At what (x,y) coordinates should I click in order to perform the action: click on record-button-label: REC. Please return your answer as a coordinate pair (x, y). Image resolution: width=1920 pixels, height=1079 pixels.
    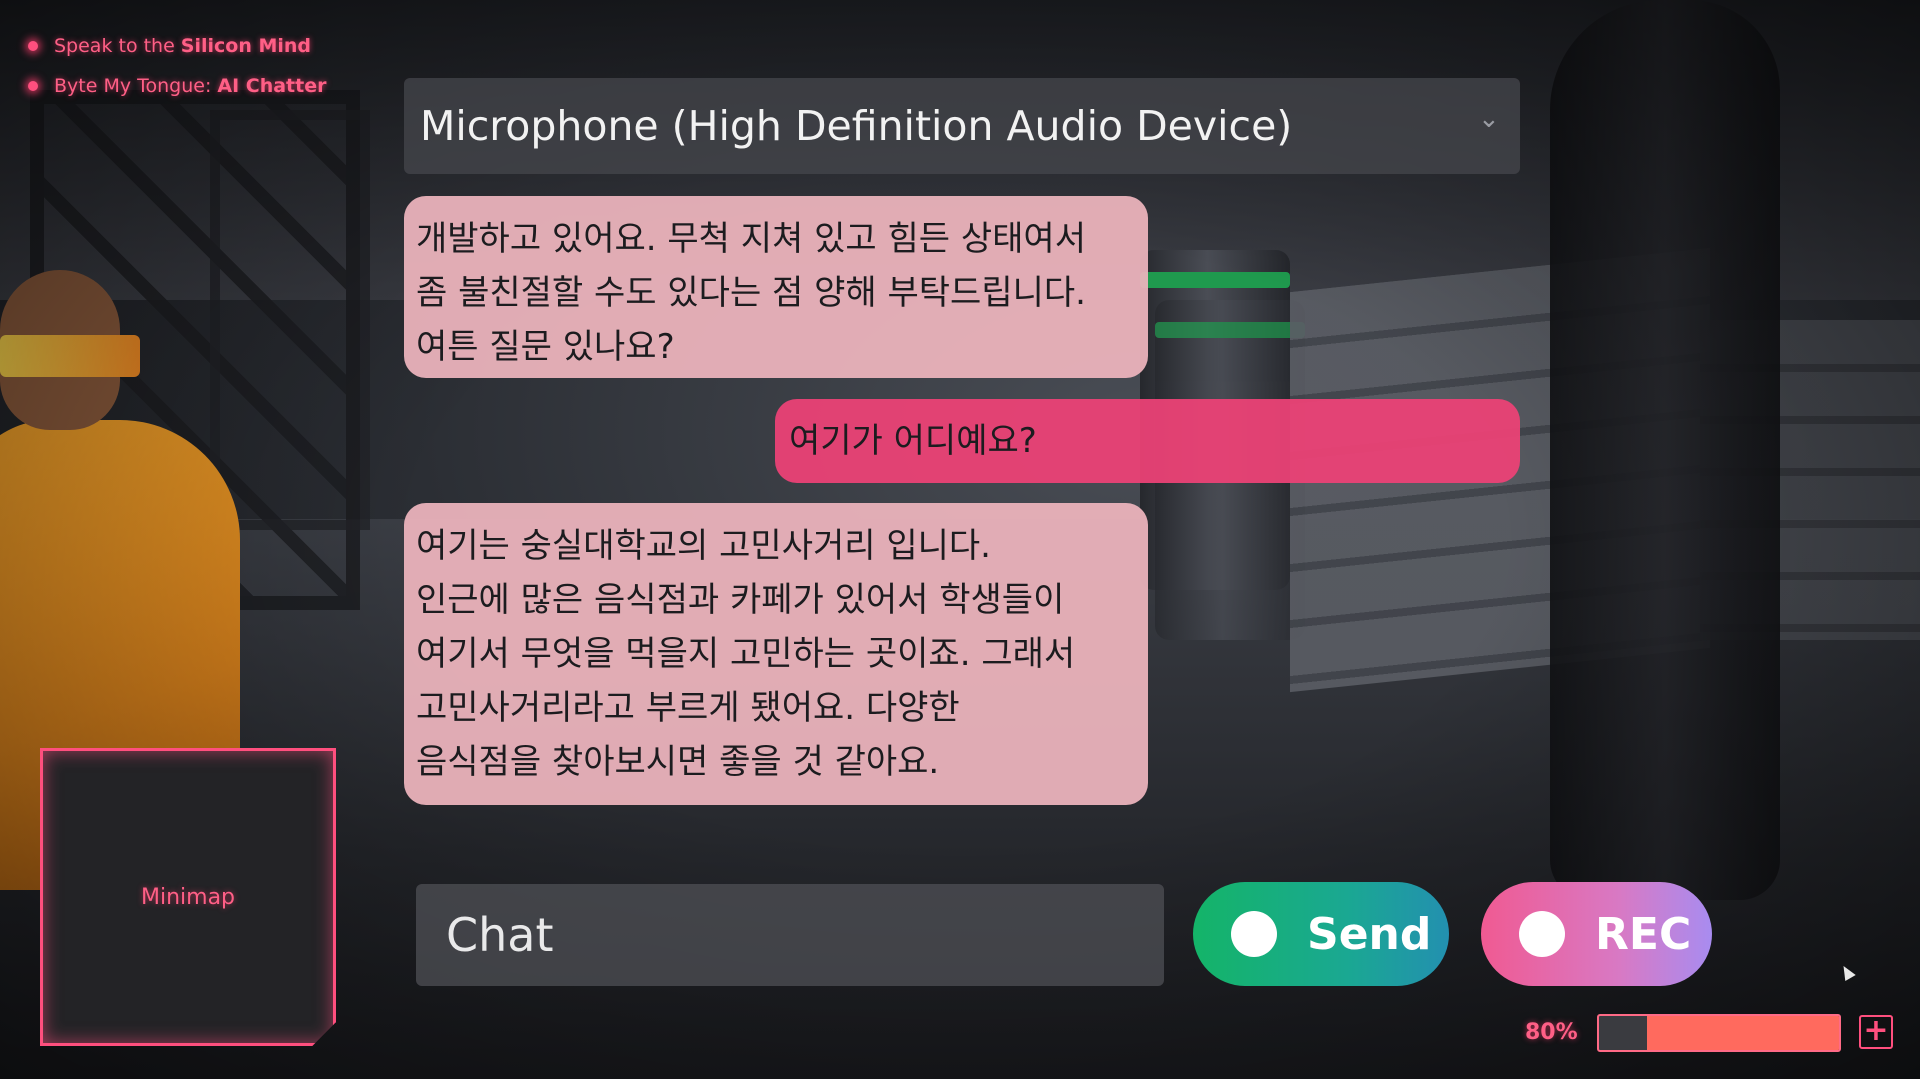
    Looking at the image, I should click on (1643, 934).